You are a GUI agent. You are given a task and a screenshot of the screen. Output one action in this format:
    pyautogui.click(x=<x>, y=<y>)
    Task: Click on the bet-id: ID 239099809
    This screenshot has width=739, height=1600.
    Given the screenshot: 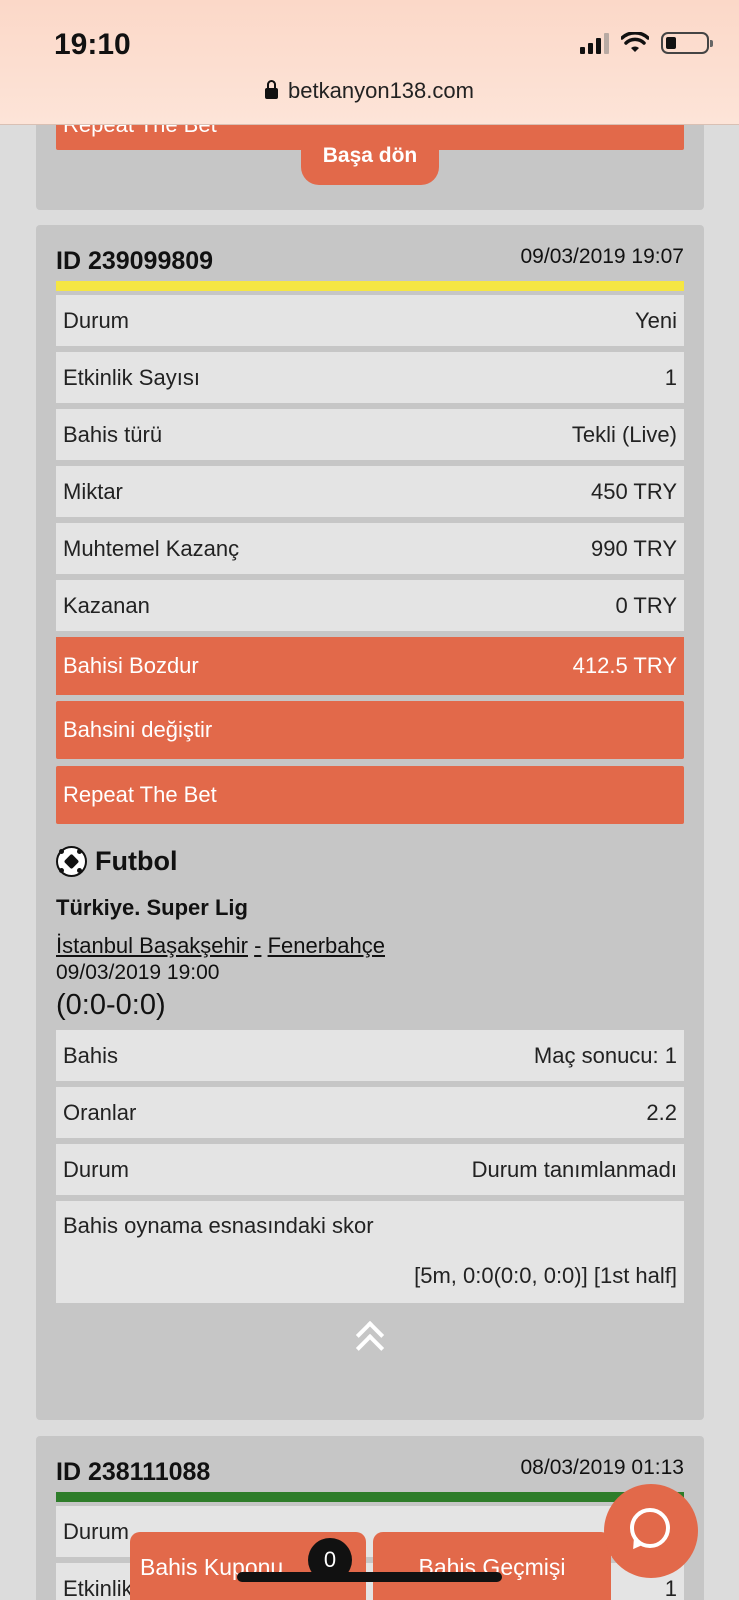 What is the action you would take?
    pyautogui.click(x=135, y=261)
    